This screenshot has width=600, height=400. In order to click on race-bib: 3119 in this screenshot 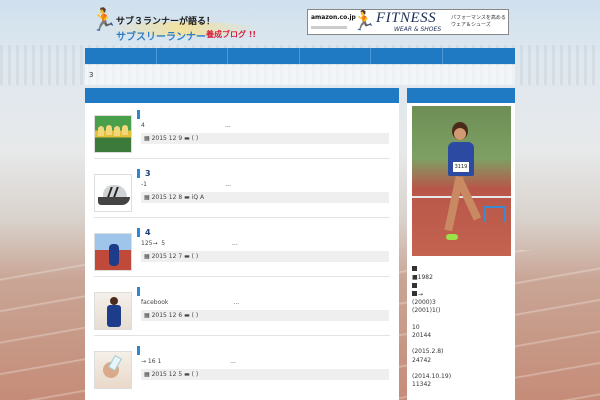, I will do `click(461, 167)`.